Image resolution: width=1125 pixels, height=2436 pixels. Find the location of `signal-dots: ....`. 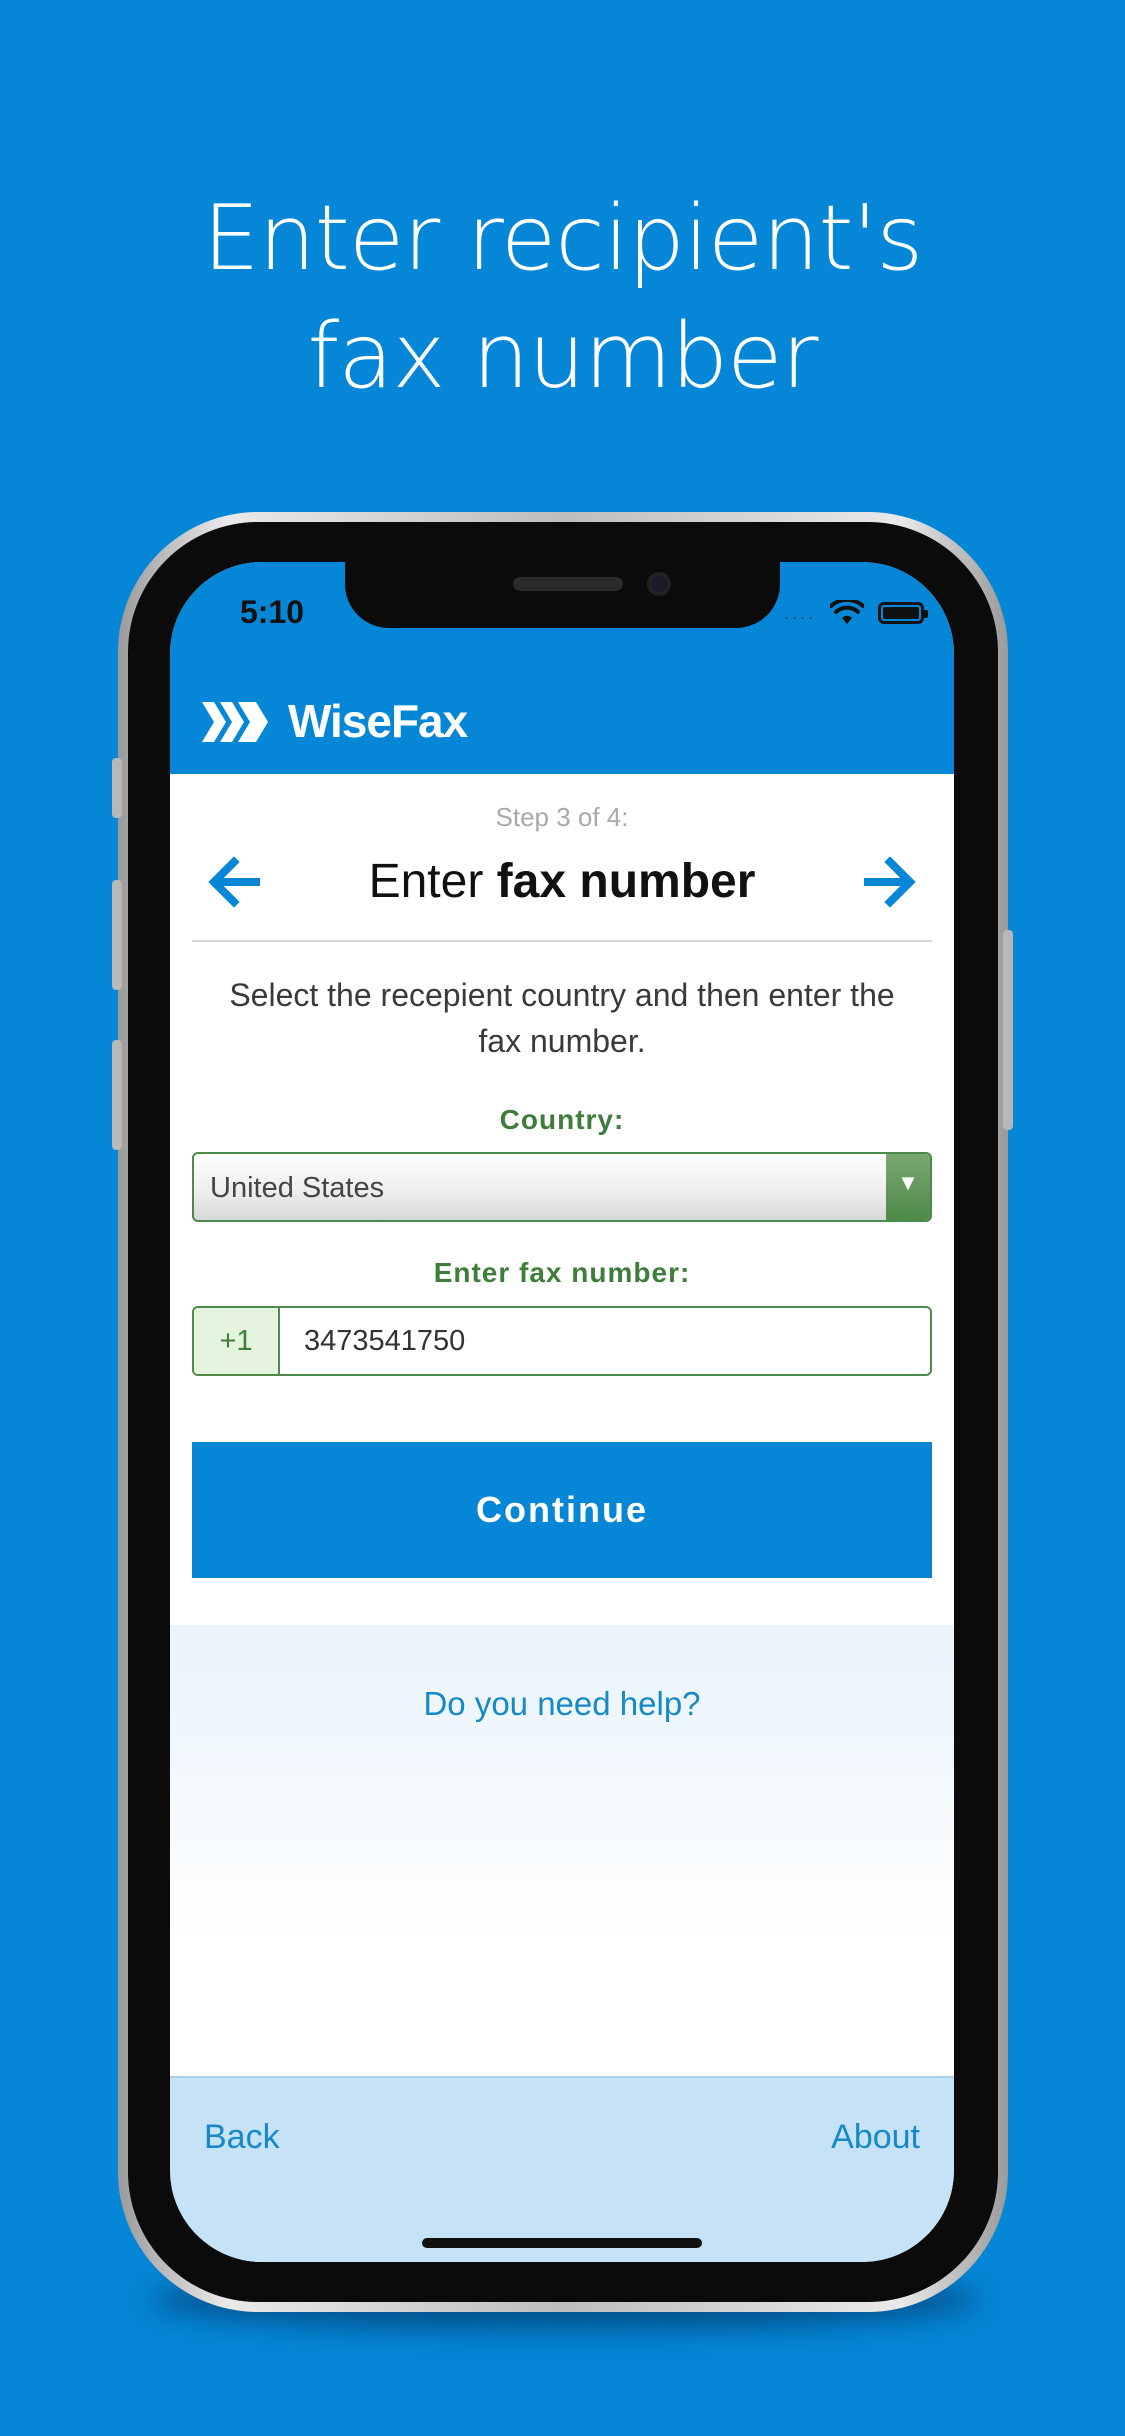

signal-dots: .... is located at coordinates (799, 612).